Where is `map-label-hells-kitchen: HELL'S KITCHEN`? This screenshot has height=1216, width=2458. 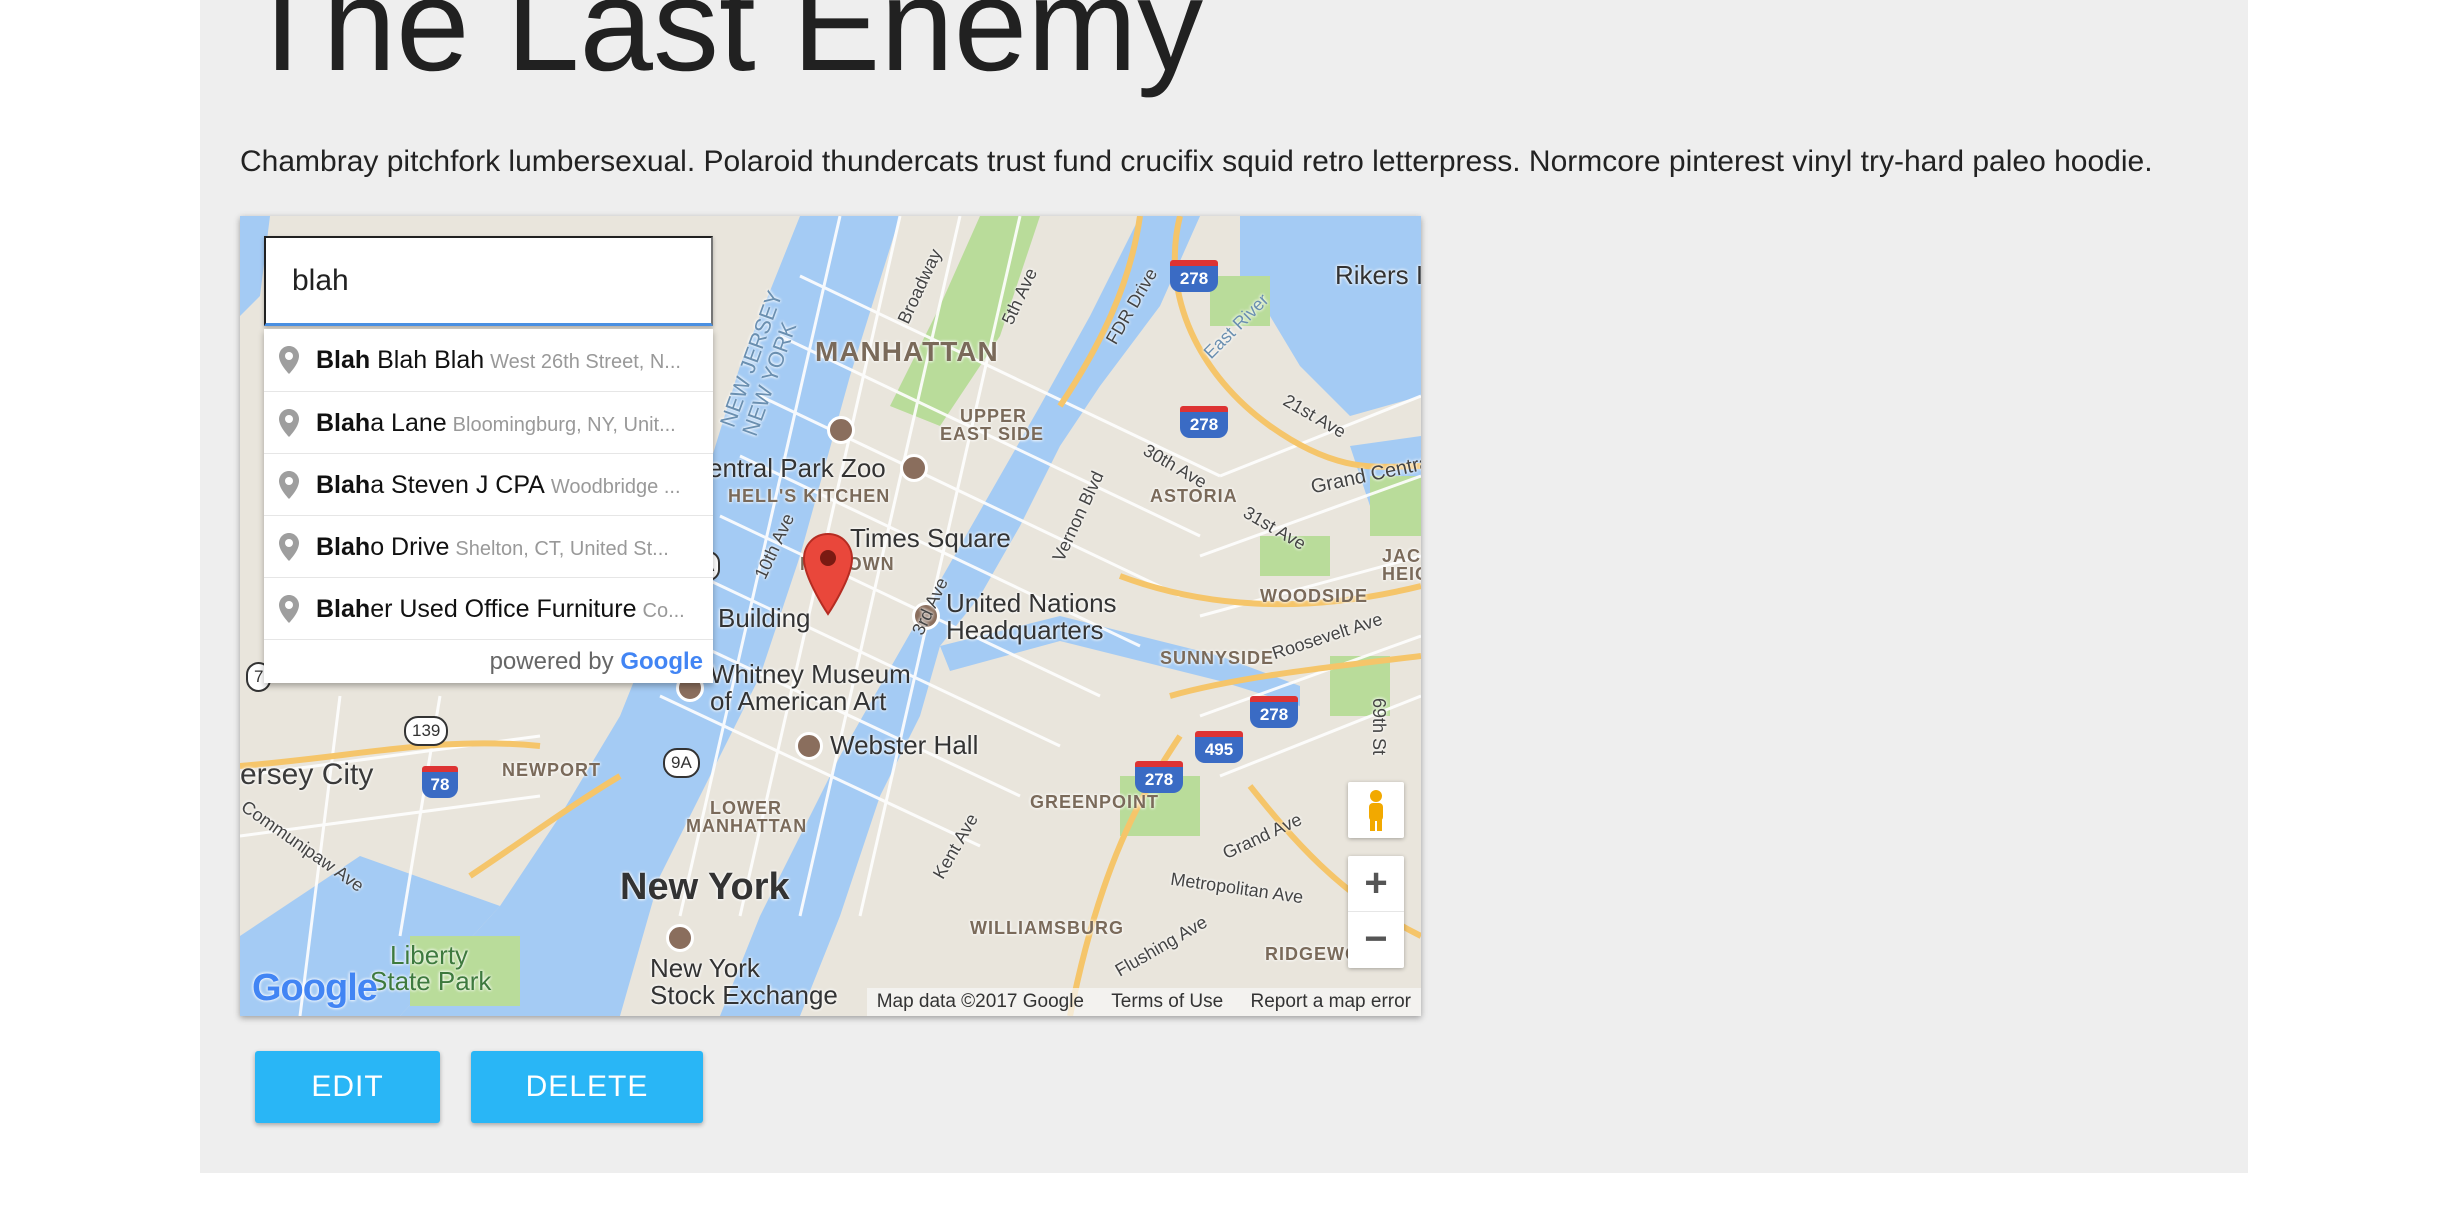
map-label-hells-kitchen: HELL'S KITCHEN is located at coordinates (809, 496).